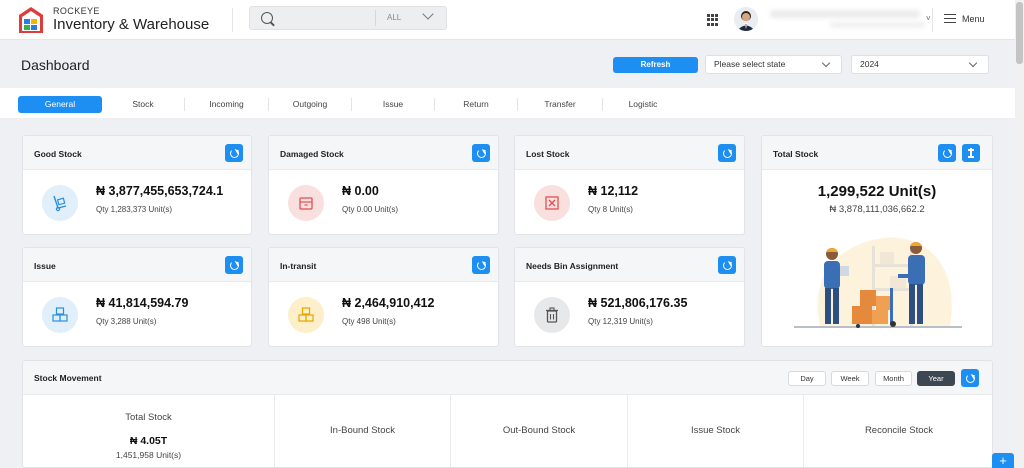 The height and width of the screenshot is (468, 1024). I want to click on card-header: Good Stock, so click(137, 153).